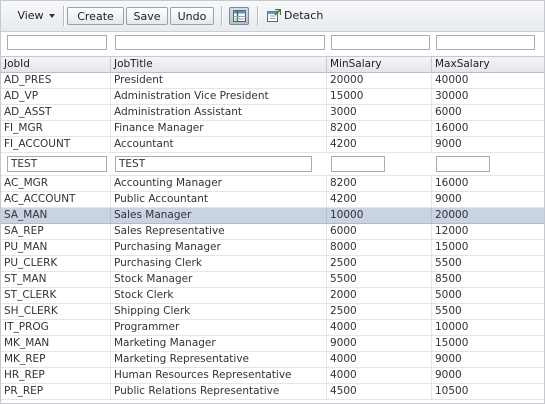  Describe the element at coordinates (56, 144) in the screenshot. I see `cell-jobid: FI_ACCOUNT` at that location.